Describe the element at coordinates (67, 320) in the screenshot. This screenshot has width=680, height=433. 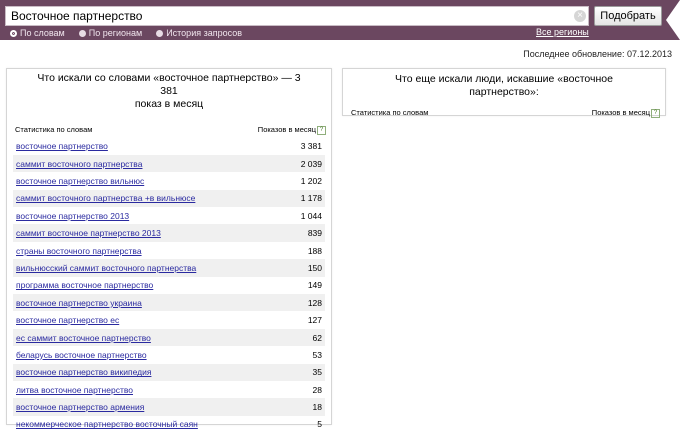
I see `query-link: восточное партнерство ес` at that location.